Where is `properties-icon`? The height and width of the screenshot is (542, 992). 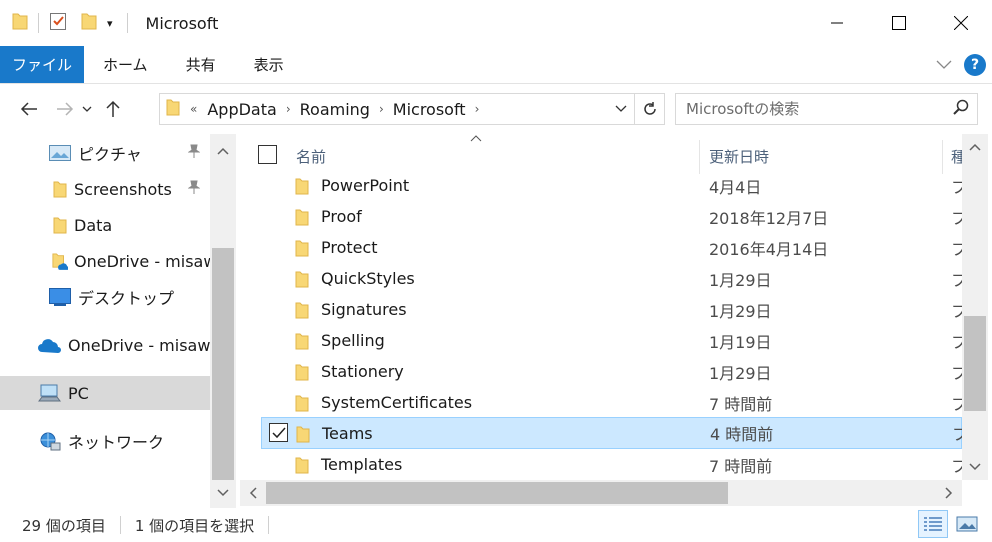
properties-icon is located at coordinates (58, 23).